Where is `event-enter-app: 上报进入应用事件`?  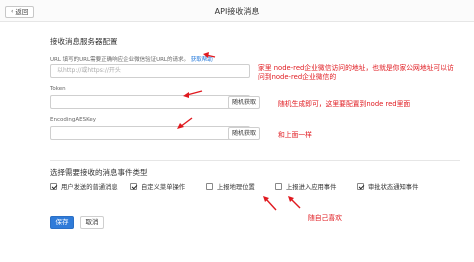 event-enter-app: 上报进入应用事件 is located at coordinates (305, 186).